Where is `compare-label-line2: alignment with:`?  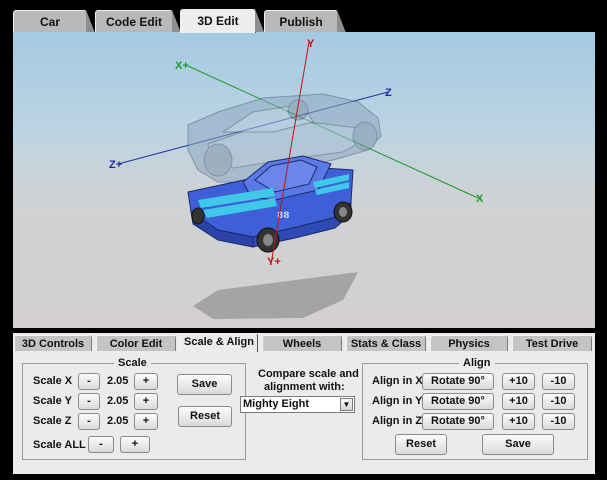
compare-label-line2: alignment with: is located at coordinates (304, 387).